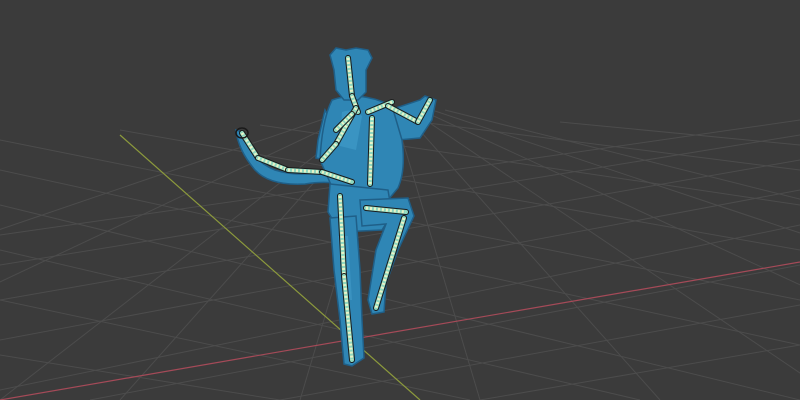 Image resolution: width=800 pixels, height=400 pixels. What do you see at coordinates (371, 151) in the screenshot?
I see `chest-bone` at bounding box center [371, 151].